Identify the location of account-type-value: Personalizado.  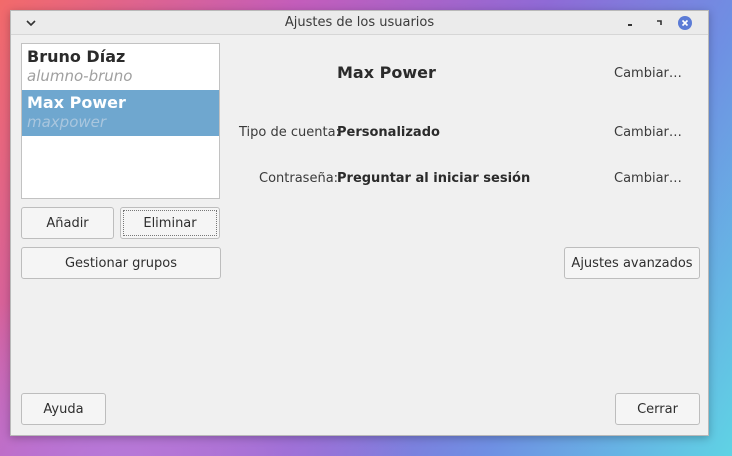
(388, 132).